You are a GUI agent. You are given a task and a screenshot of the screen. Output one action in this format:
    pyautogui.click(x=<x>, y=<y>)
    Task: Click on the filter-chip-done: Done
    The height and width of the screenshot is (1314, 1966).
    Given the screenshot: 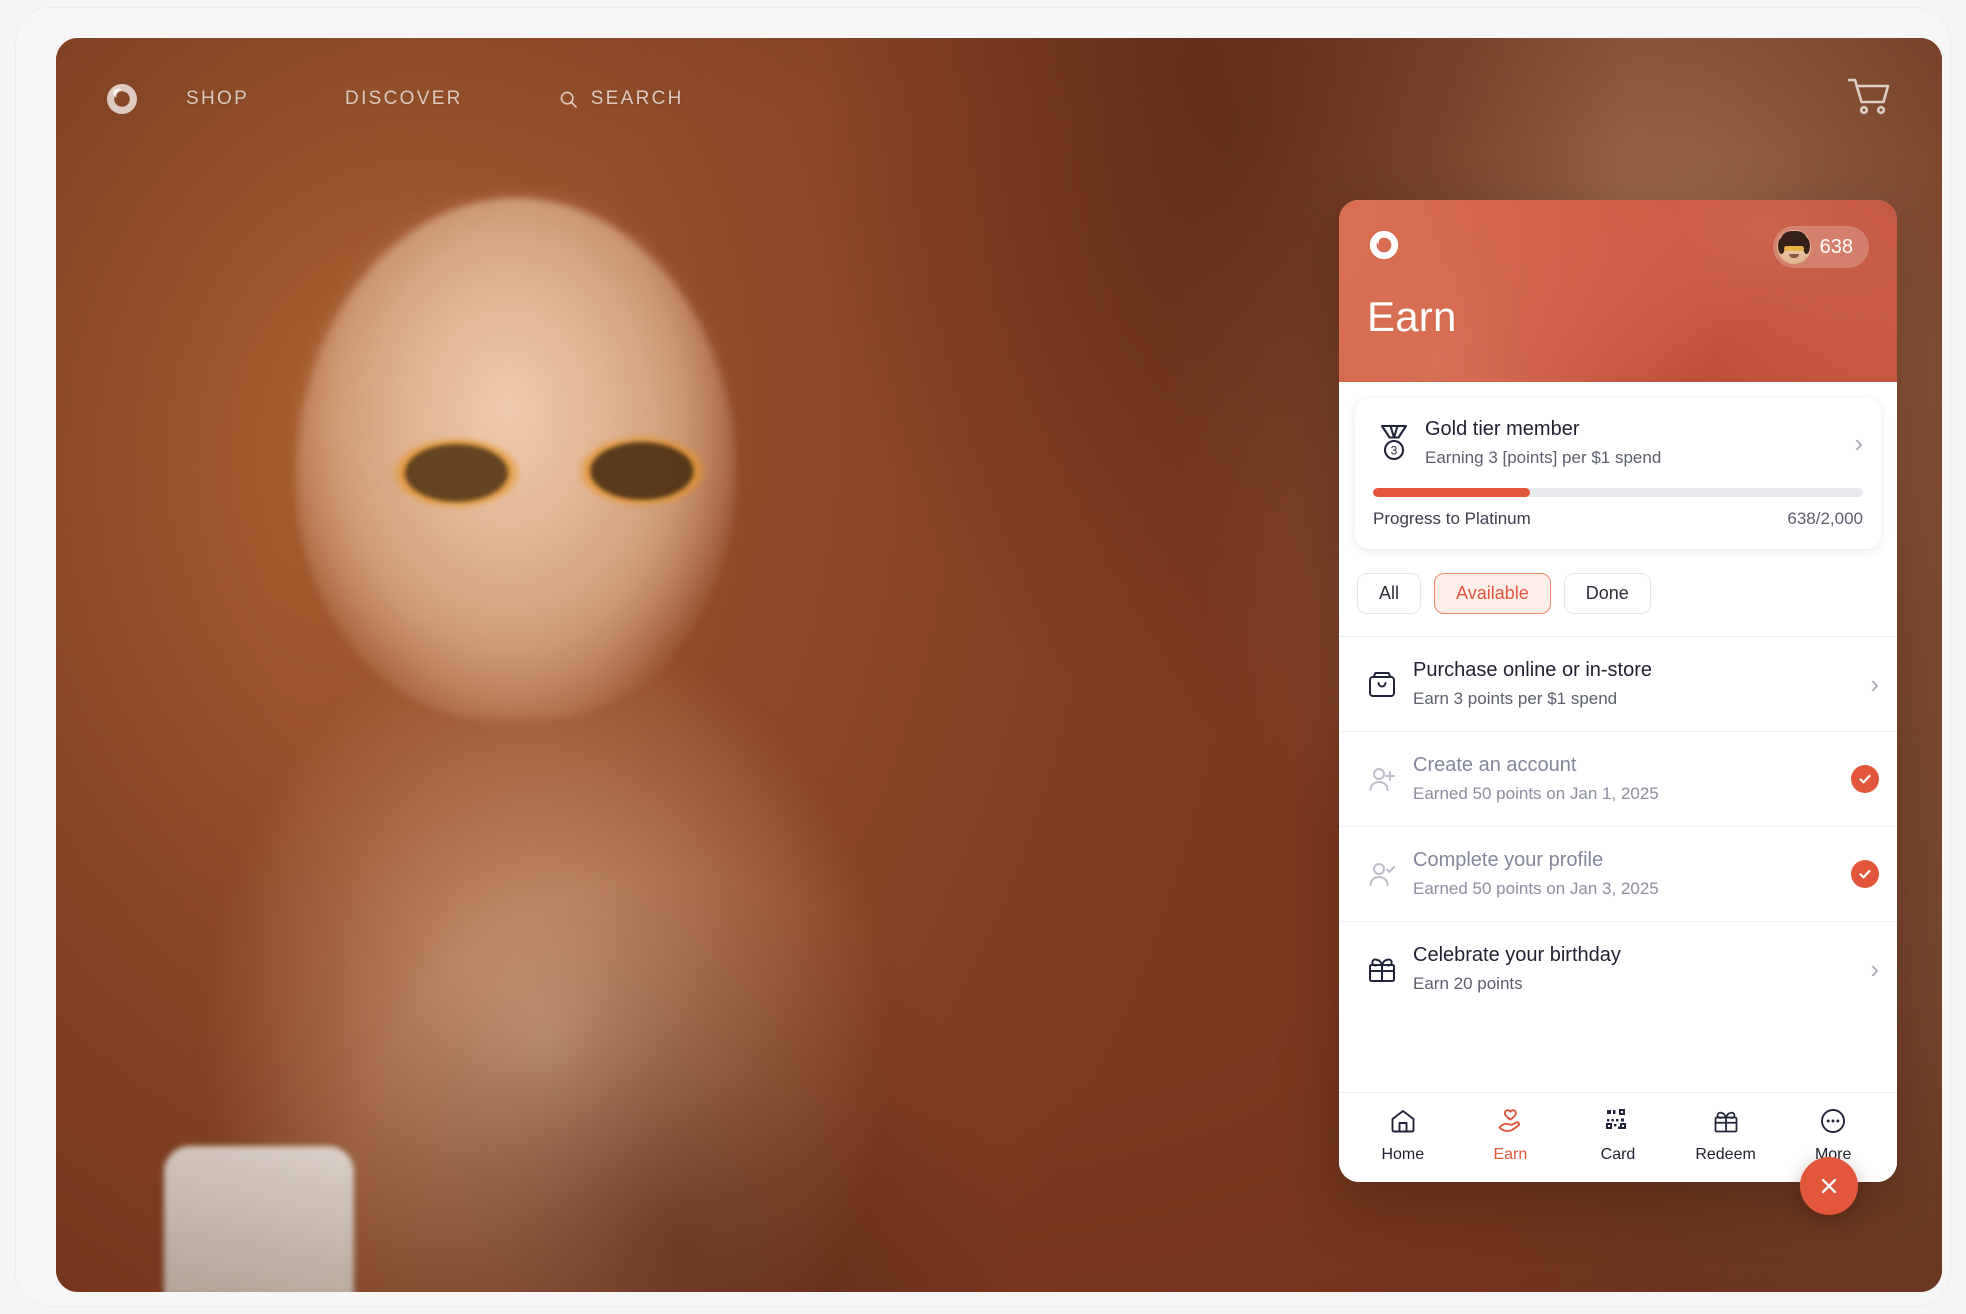 What is the action you would take?
    pyautogui.click(x=1607, y=593)
    